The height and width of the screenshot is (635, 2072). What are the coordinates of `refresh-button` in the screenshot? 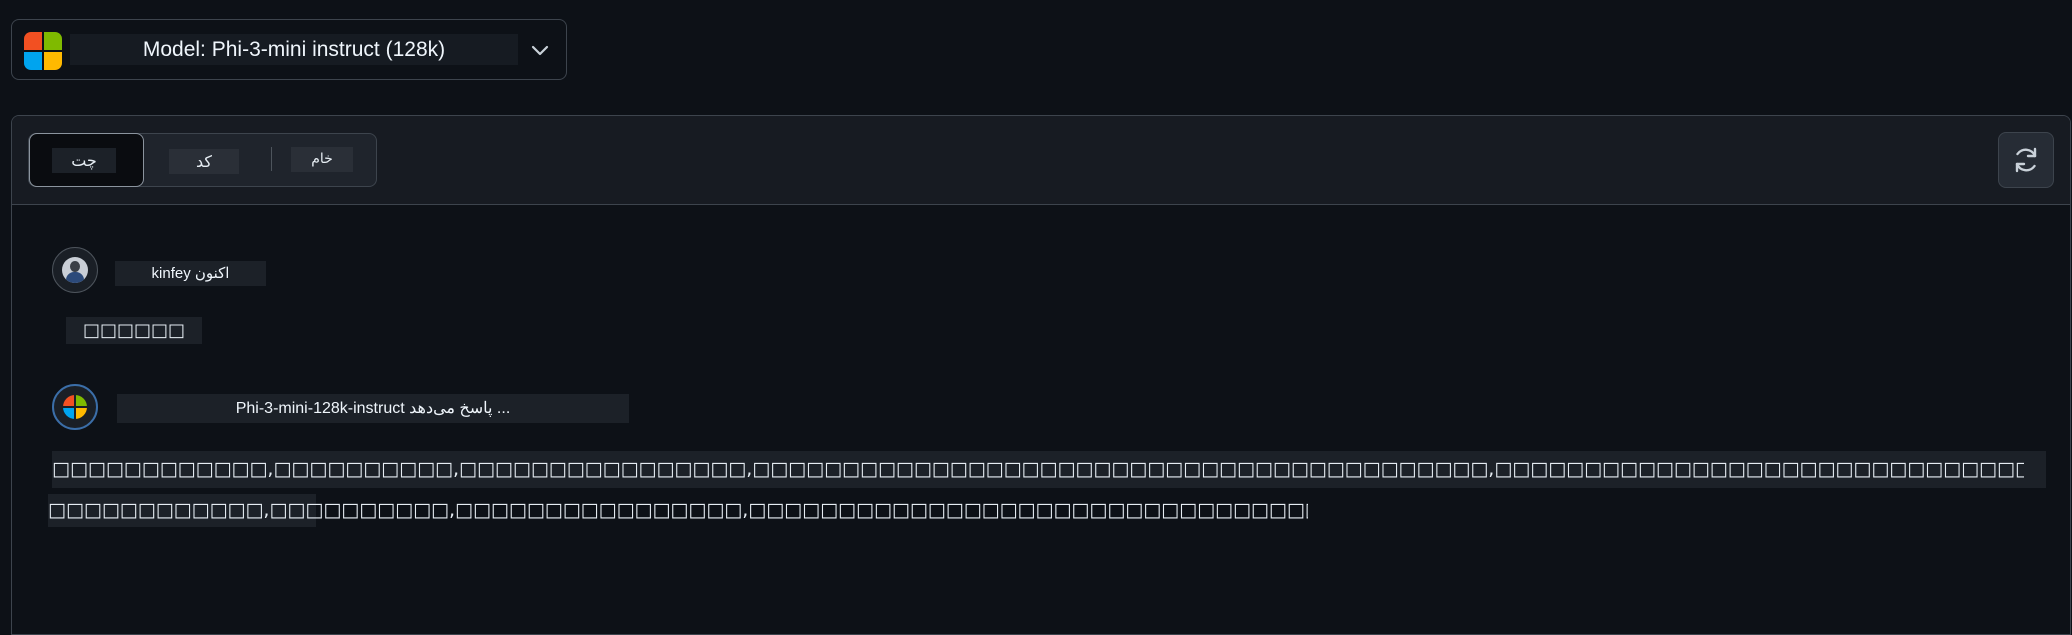 It's located at (2026, 160).